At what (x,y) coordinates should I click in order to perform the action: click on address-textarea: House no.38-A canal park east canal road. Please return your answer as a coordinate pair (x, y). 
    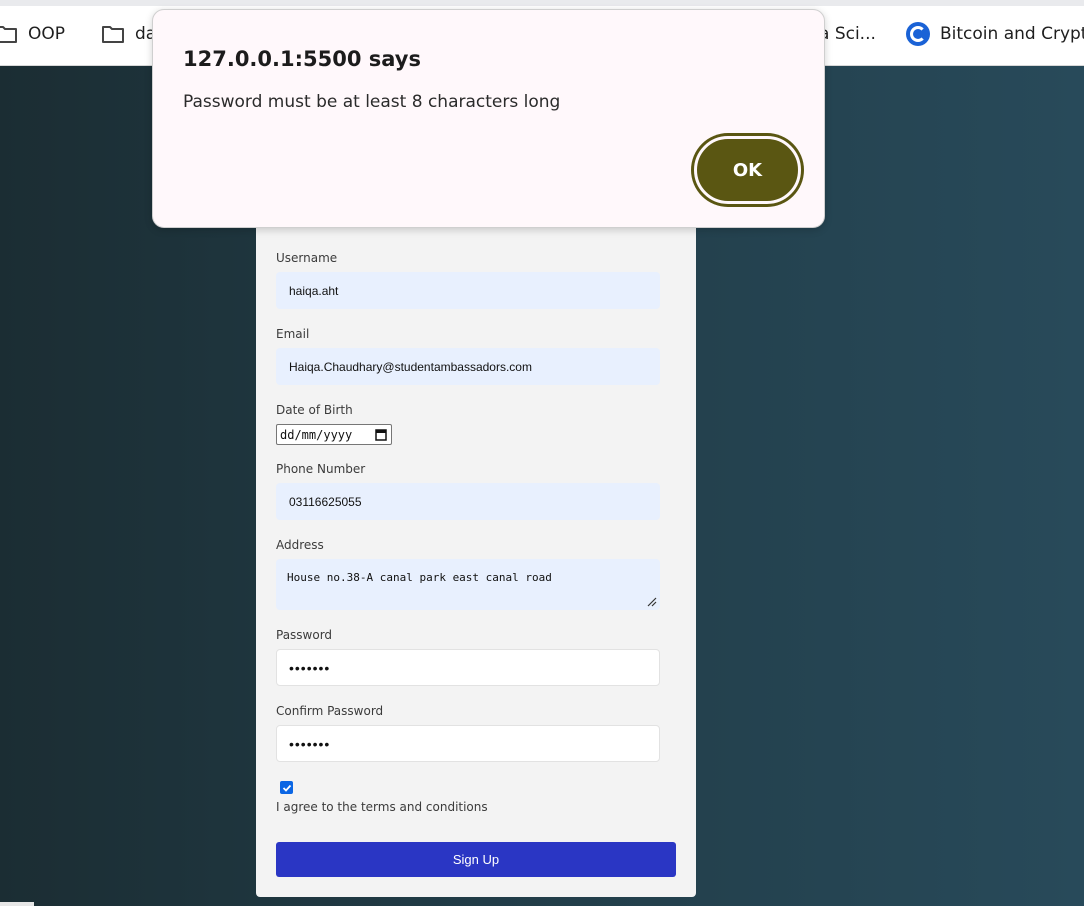
    Looking at the image, I should click on (468, 584).